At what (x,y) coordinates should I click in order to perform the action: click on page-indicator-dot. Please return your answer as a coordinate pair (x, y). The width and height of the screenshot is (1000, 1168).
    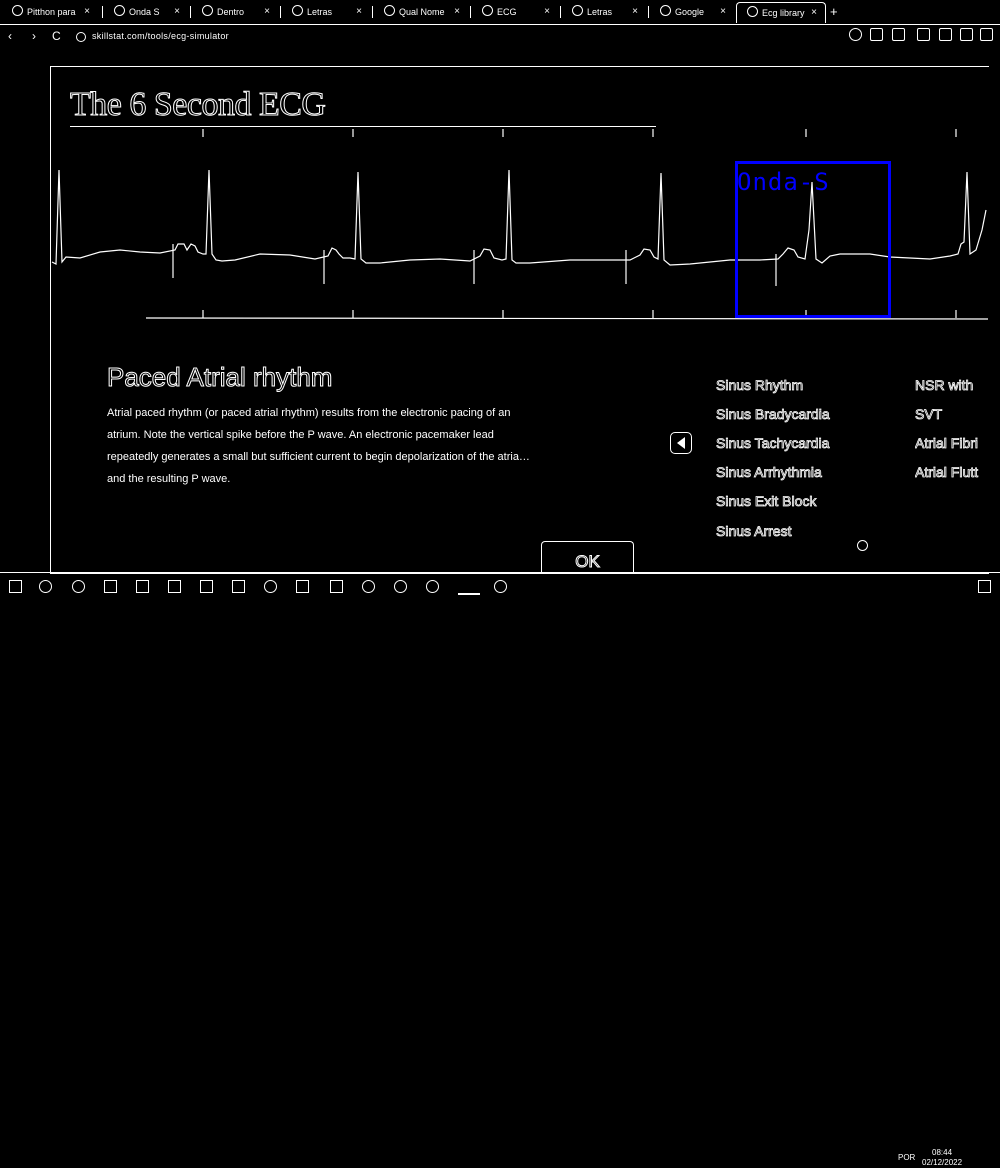
    Looking at the image, I should click on (862, 545).